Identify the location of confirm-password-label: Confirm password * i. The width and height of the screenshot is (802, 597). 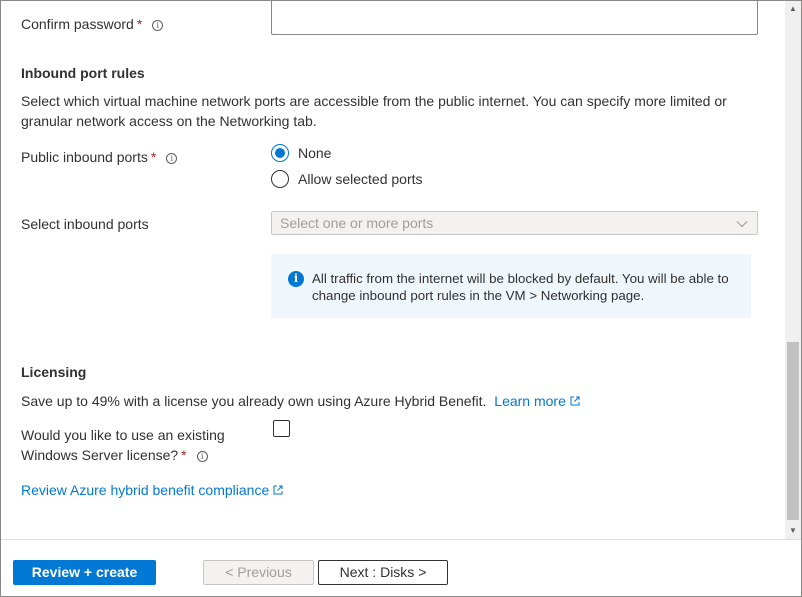
(92, 24).